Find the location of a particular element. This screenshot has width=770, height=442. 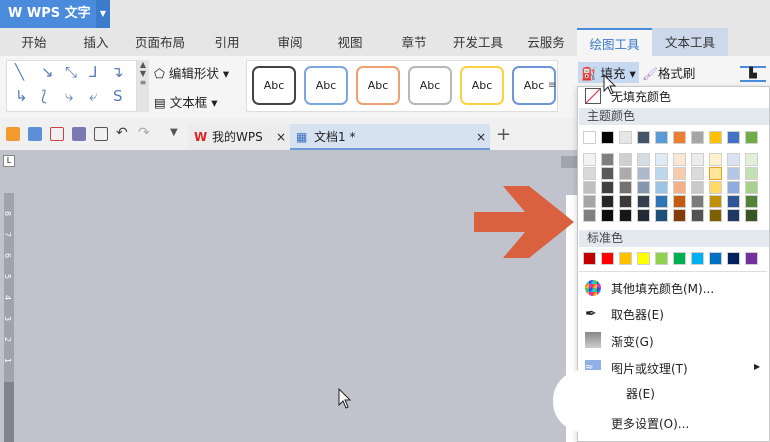

open-icon is located at coordinates (13, 134).